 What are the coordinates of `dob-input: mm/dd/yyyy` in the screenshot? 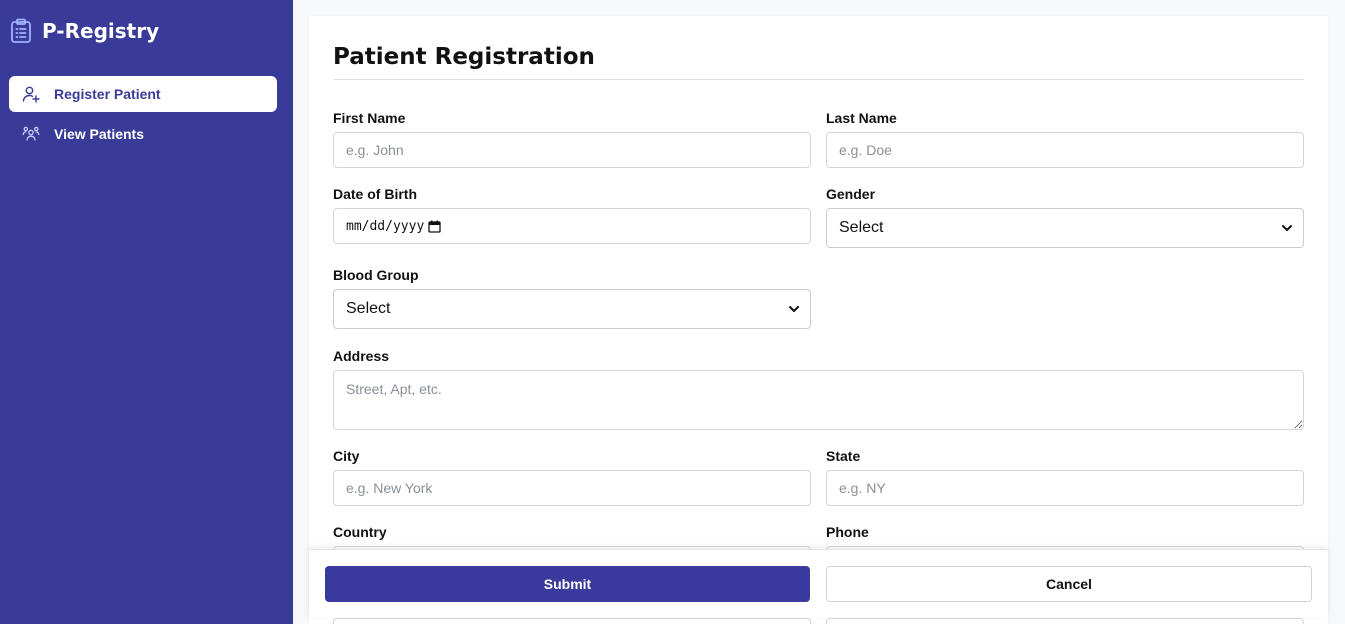 It's located at (572, 226).